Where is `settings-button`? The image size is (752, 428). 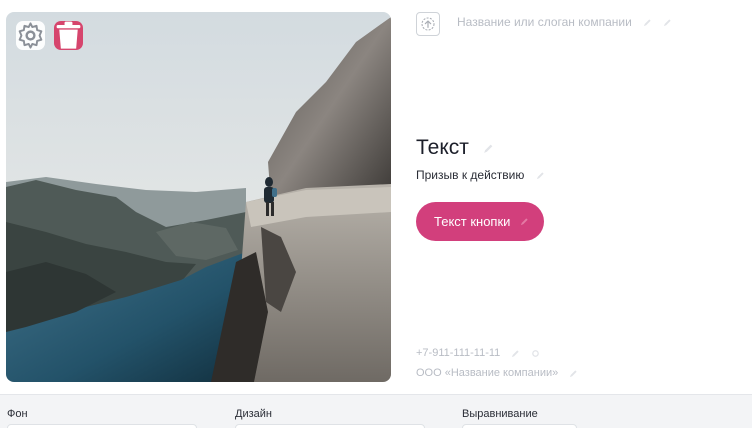 settings-button is located at coordinates (30, 35).